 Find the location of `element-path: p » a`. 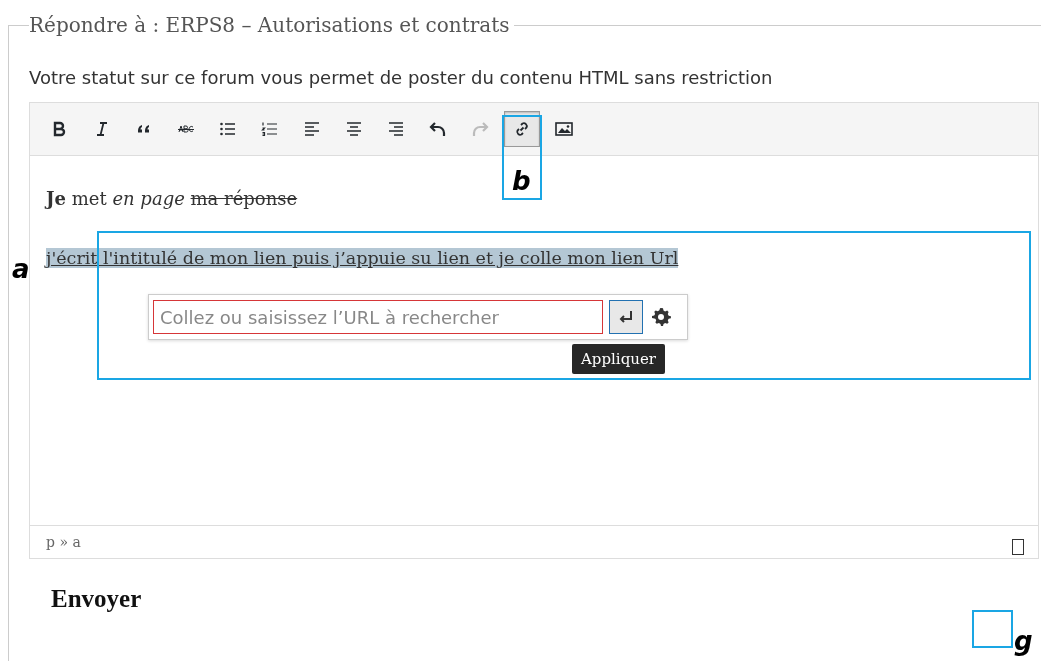

element-path: p » a is located at coordinates (63, 542).